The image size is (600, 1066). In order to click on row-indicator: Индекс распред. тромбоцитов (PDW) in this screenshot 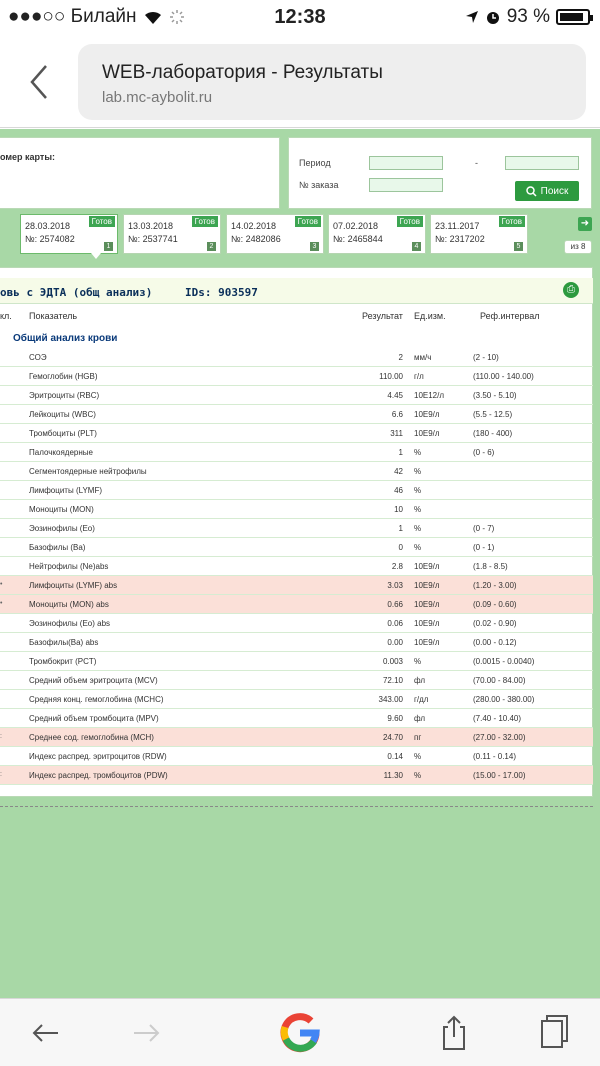, I will do `click(98, 775)`.